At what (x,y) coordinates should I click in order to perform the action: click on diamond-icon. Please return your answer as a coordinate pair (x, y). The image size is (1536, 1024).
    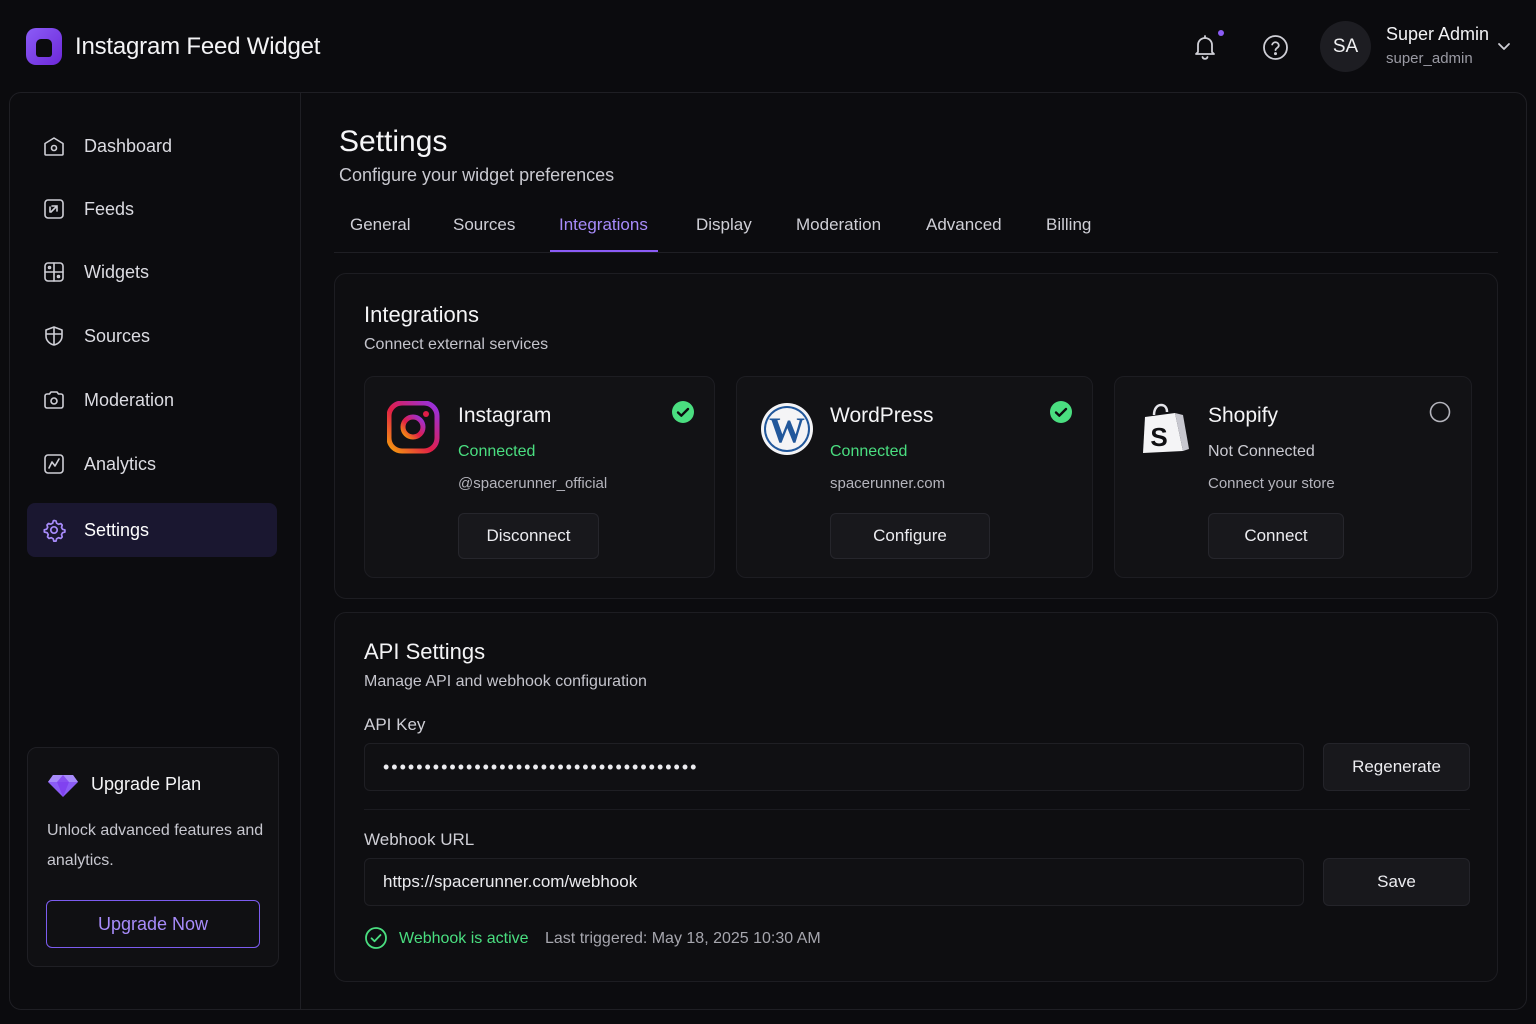
    Looking at the image, I should click on (63, 786).